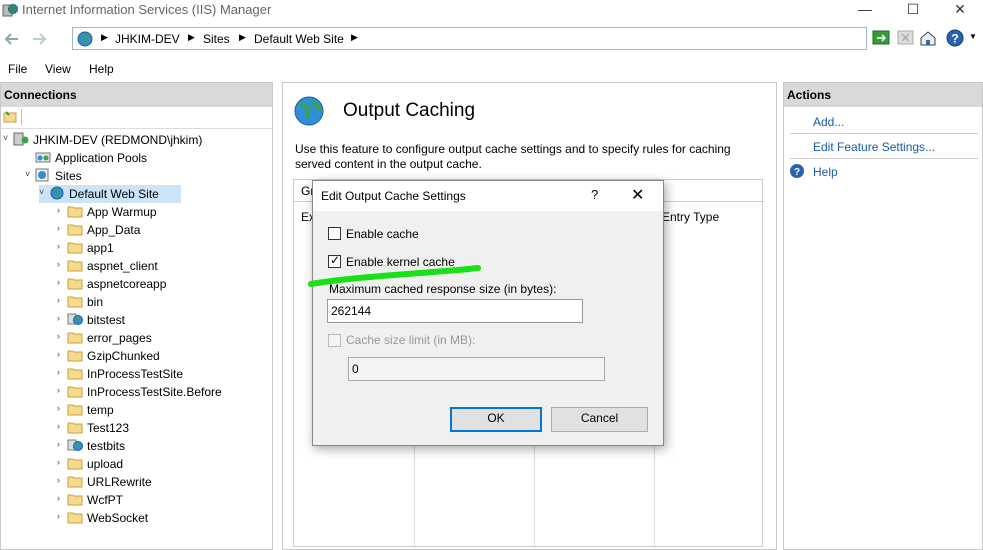 The width and height of the screenshot is (983, 550). Describe the element at coordinates (488, 196) in the screenshot. I see `dialog-title-bar: Edit Output Cache Settings ? ✕` at that location.